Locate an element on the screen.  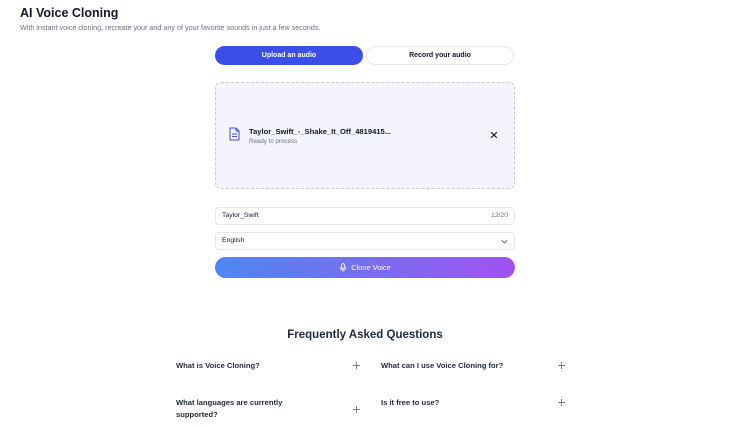
clone-voice-label: Clone Voice is located at coordinates (371, 267).